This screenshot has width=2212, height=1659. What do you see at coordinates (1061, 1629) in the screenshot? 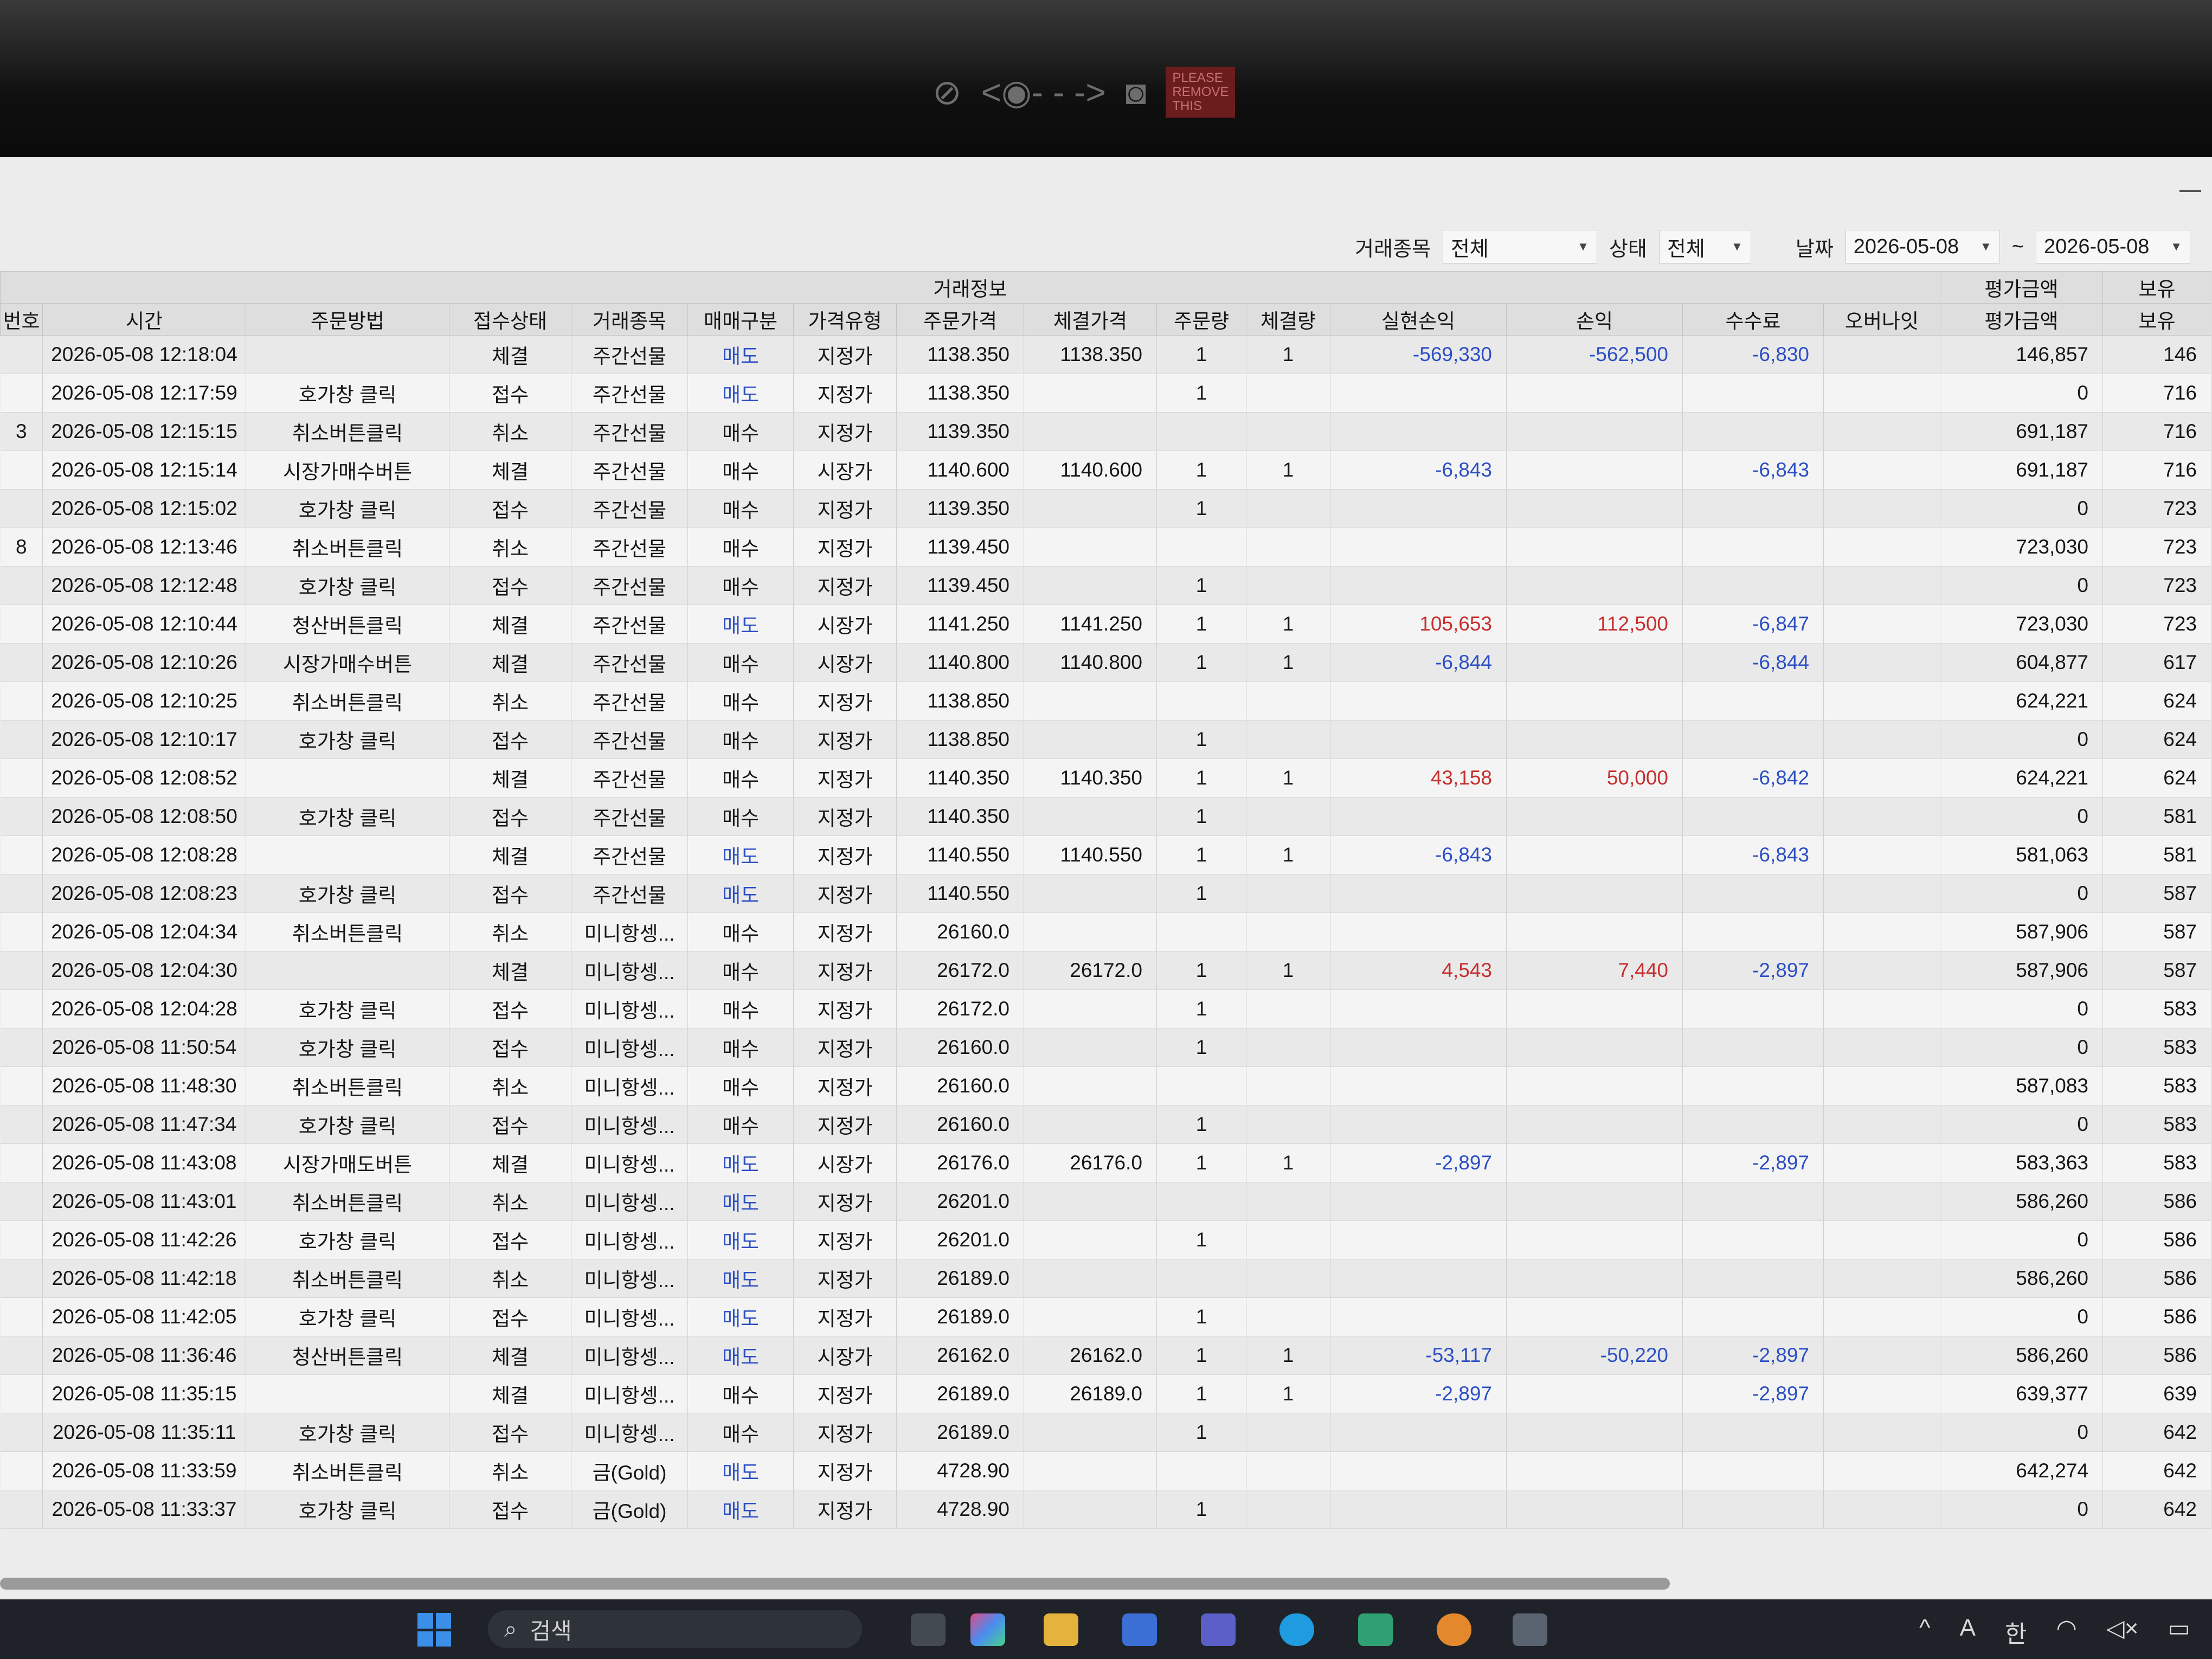
I see `file-explorer-icon` at bounding box center [1061, 1629].